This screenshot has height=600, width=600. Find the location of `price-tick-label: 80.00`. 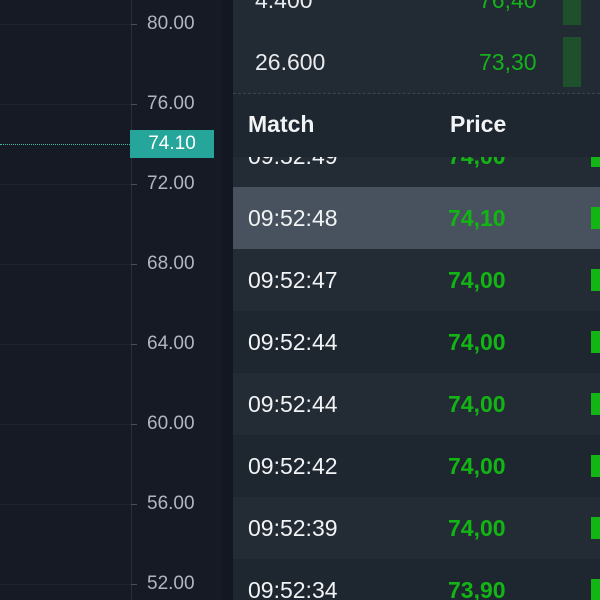

price-tick-label: 80.00 is located at coordinates (171, 23).